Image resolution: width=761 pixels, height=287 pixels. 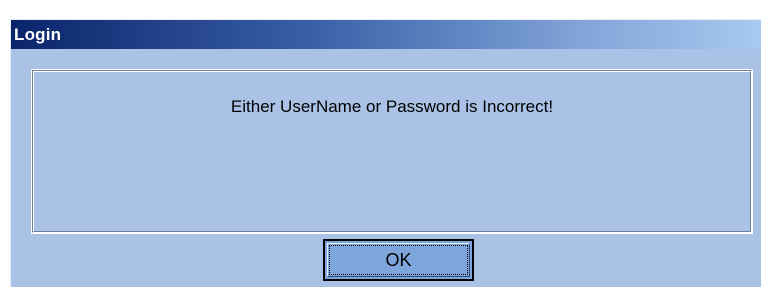 I want to click on title-bar: Login, so click(x=386, y=34).